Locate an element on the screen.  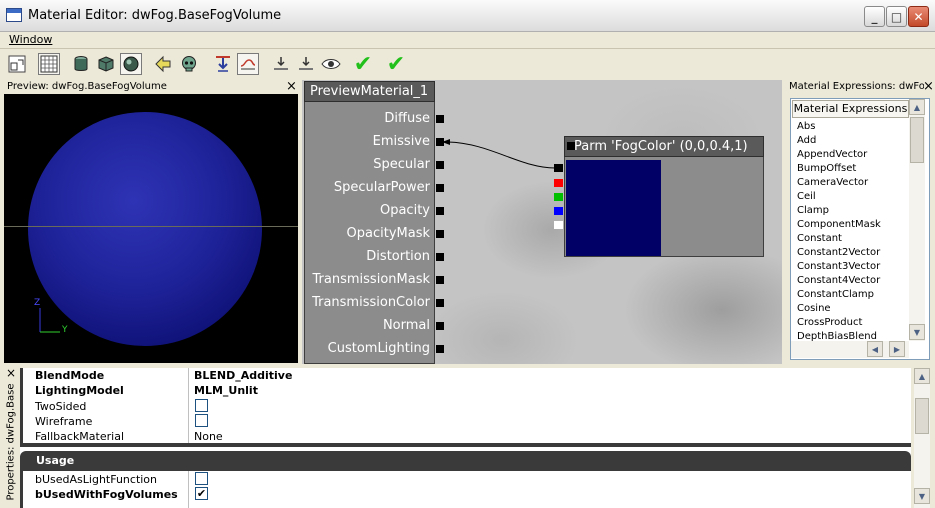
list-item: Add is located at coordinates (806, 140).